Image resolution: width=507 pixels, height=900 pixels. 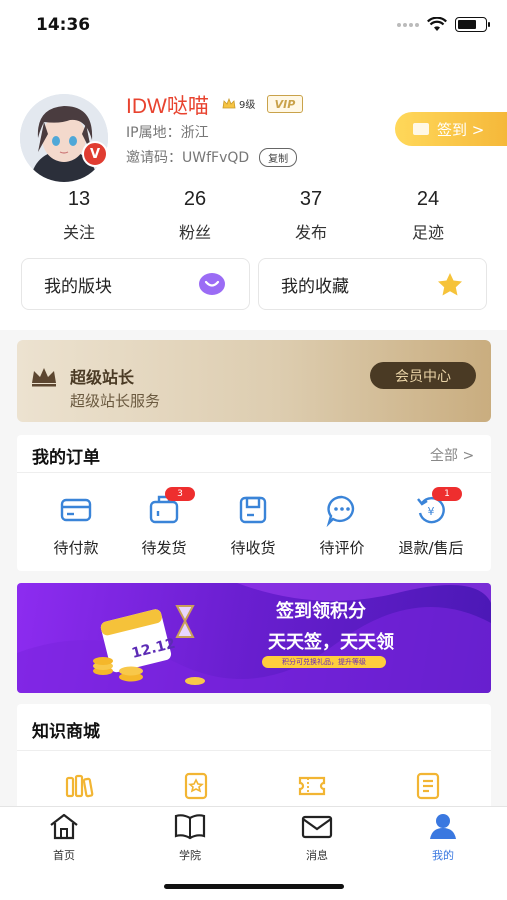 I want to click on signin-button: 签到 >, so click(x=451, y=129).